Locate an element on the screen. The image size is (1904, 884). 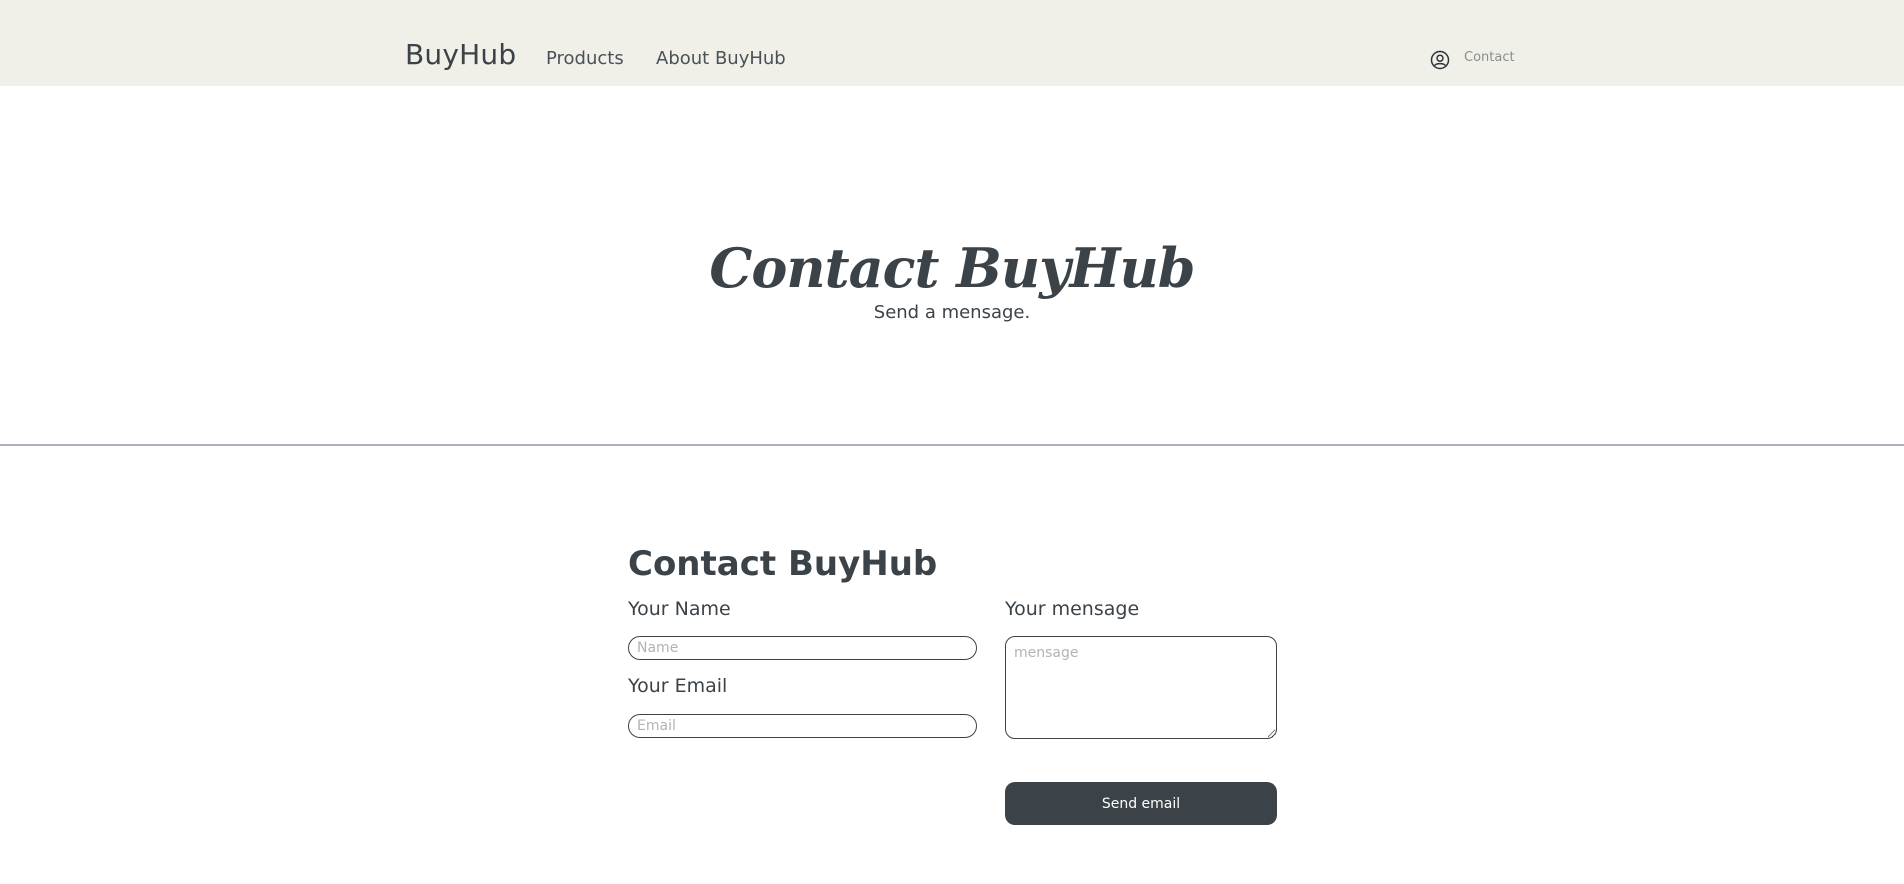
email-label: Your Email is located at coordinates (678, 686).